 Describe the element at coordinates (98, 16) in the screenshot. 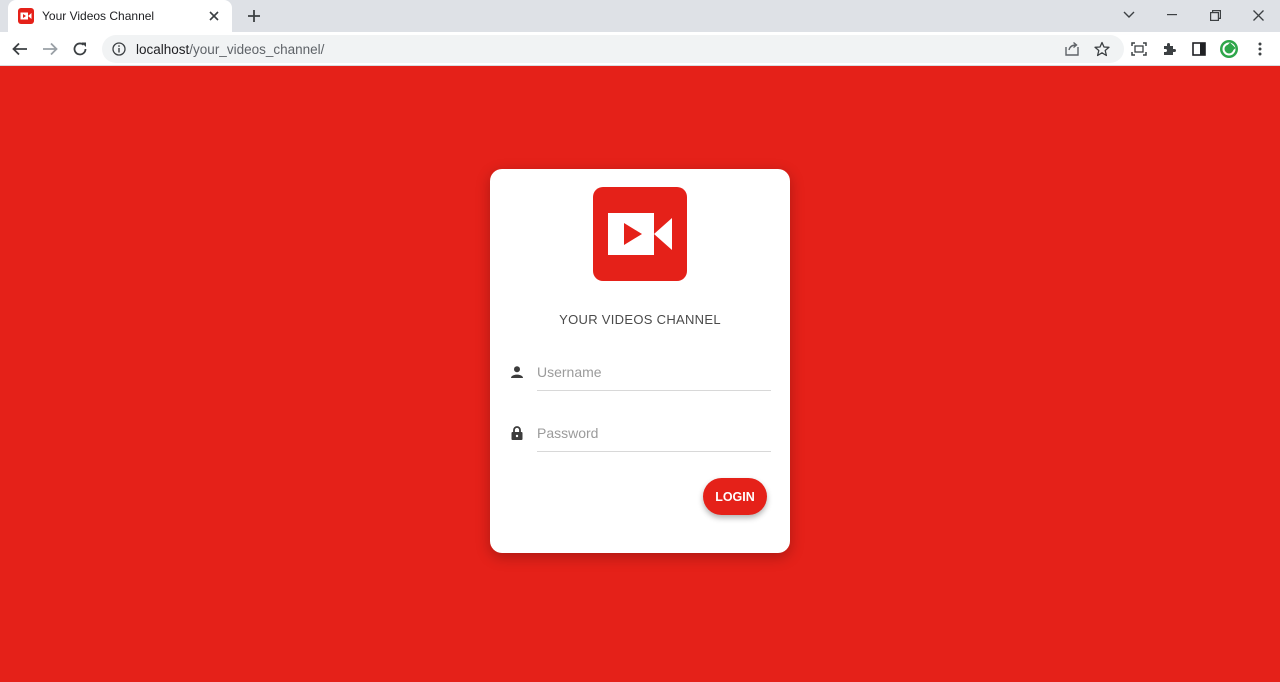

I see `tab-title: Your Videos Channel` at that location.